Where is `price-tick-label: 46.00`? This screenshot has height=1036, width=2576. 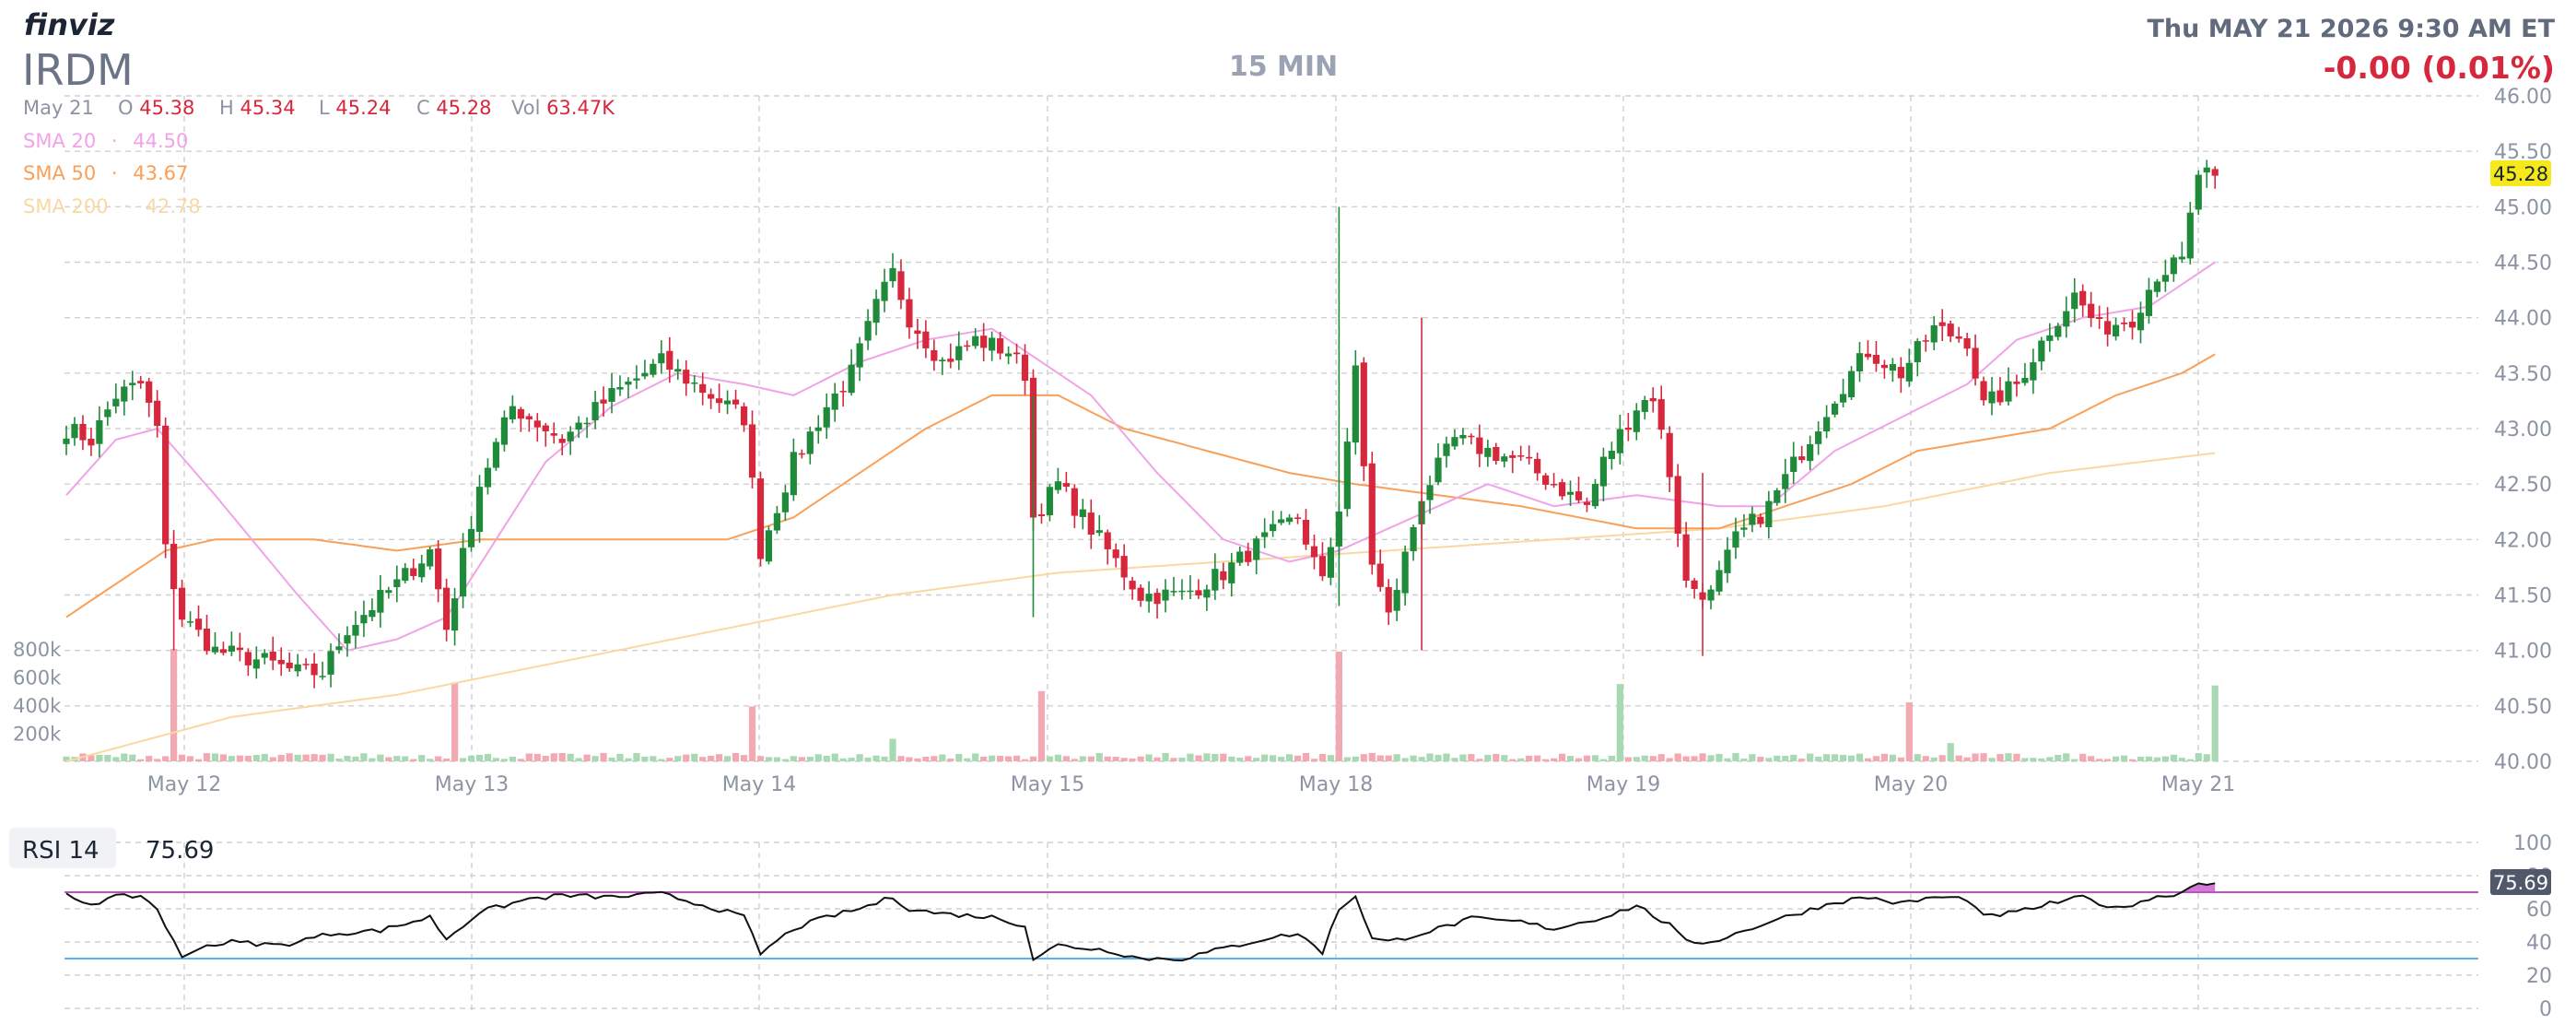 price-tick-label: 46.00 is located at coordinates (2523, 98).